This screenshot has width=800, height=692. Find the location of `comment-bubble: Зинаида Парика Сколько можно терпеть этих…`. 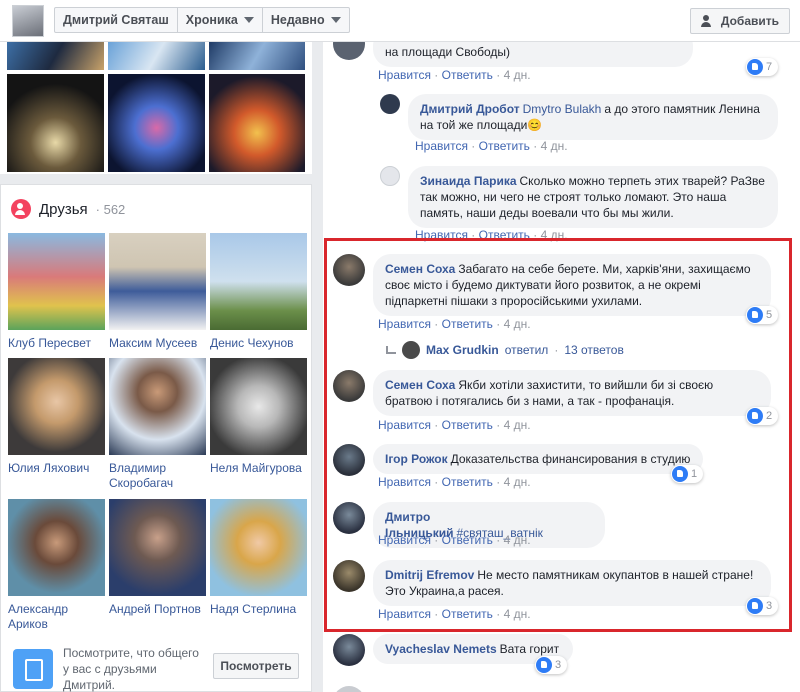

comment-bubble: Зинаида Парика Сколько можно терпеть этих… is located at coordinates (593, 197).